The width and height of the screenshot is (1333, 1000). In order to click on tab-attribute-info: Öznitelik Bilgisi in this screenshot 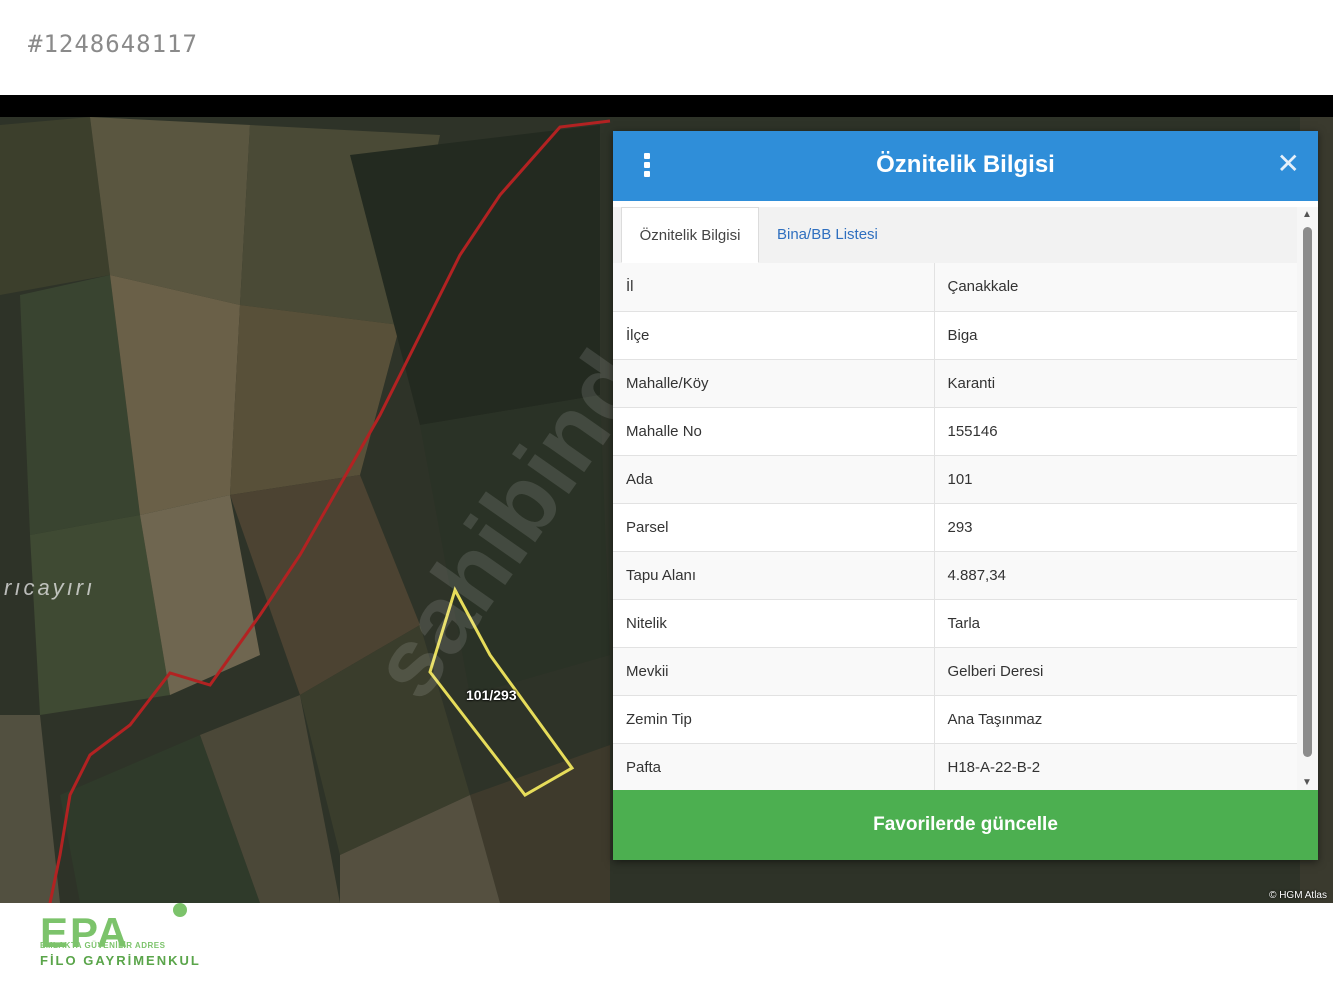, I will do `click(690, 235)`.